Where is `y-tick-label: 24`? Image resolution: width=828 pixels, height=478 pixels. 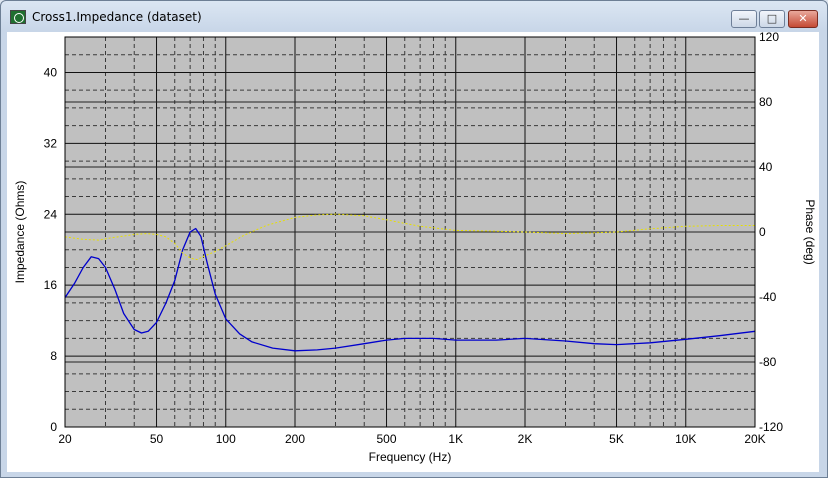
y-tick-label: 24 is located at coordinates (51, 214).